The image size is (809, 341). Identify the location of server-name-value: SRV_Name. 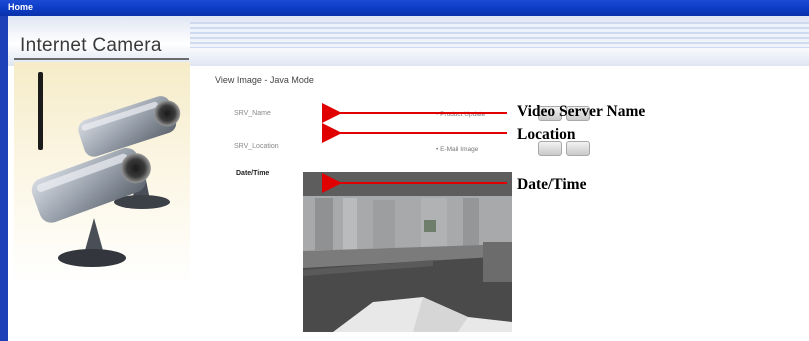
(252, 113).